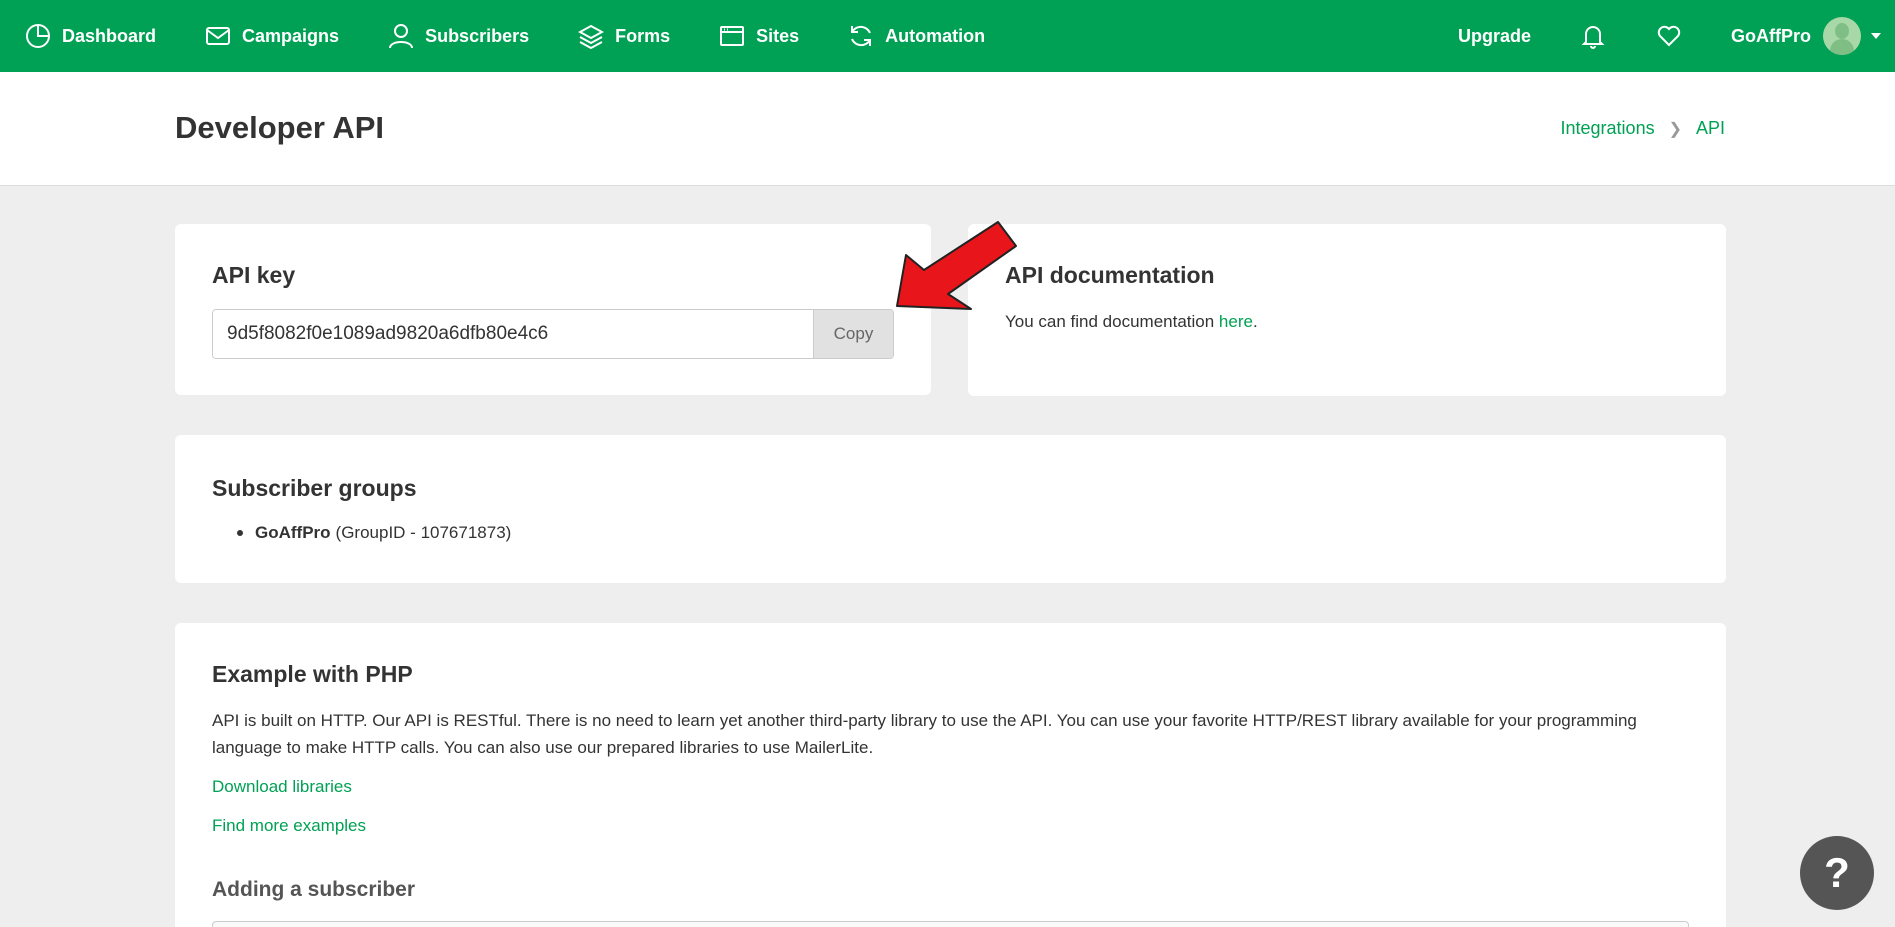 This screenshot has width=1895, height=927. I want to click on code-block, so click(950, 924).